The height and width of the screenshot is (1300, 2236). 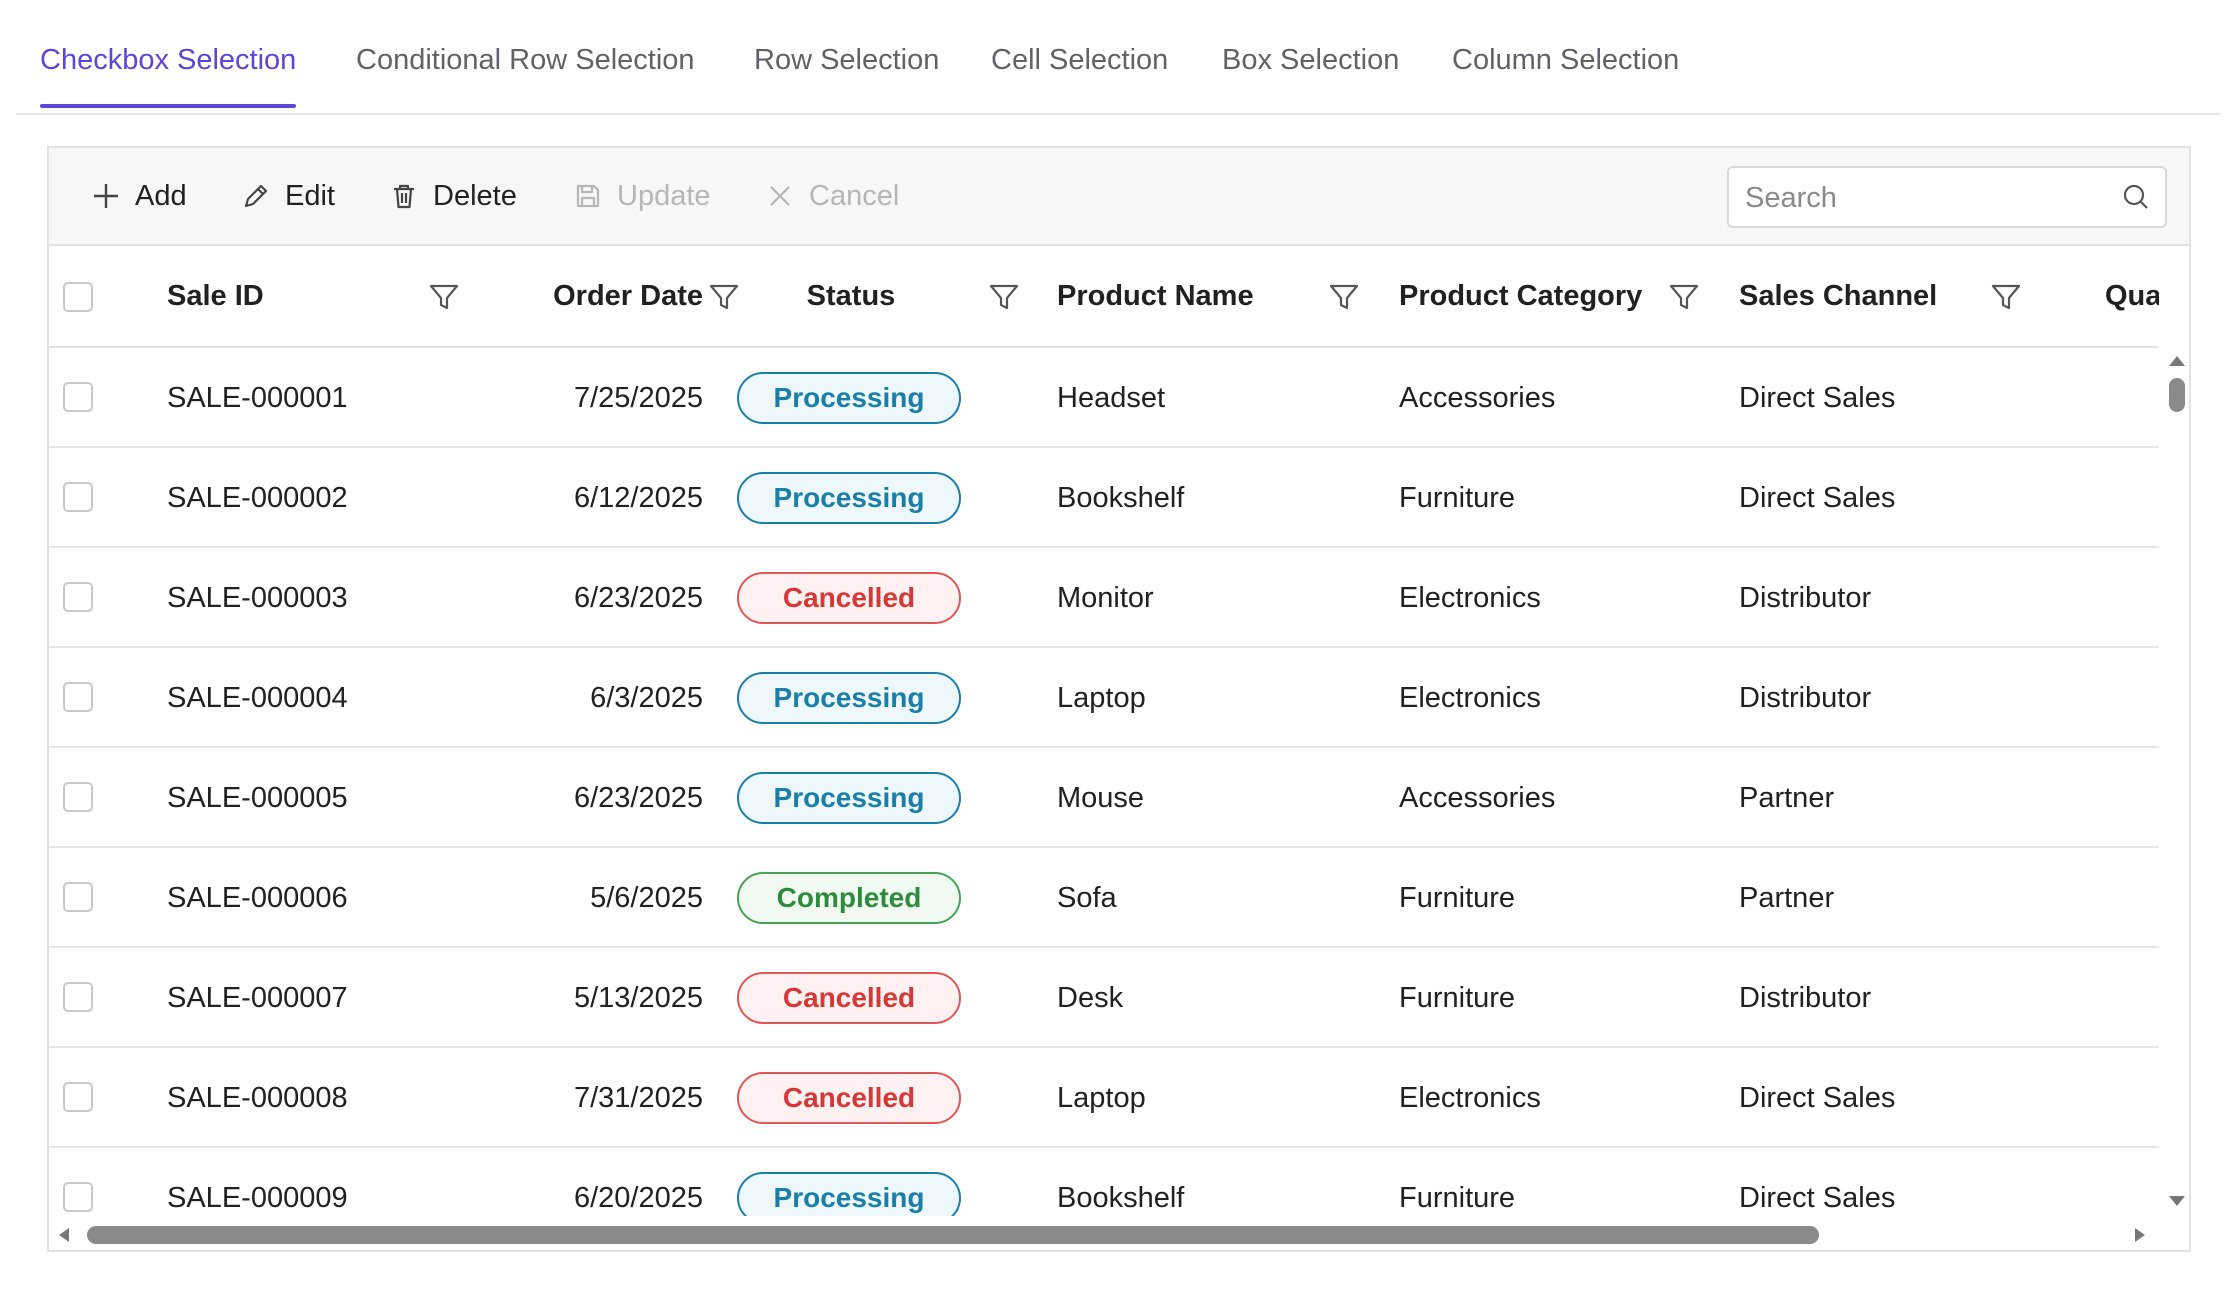 What do you see at coordinates (588, 196) in the screenshot?
I see `save-icon` at bounding box center [588, 196].